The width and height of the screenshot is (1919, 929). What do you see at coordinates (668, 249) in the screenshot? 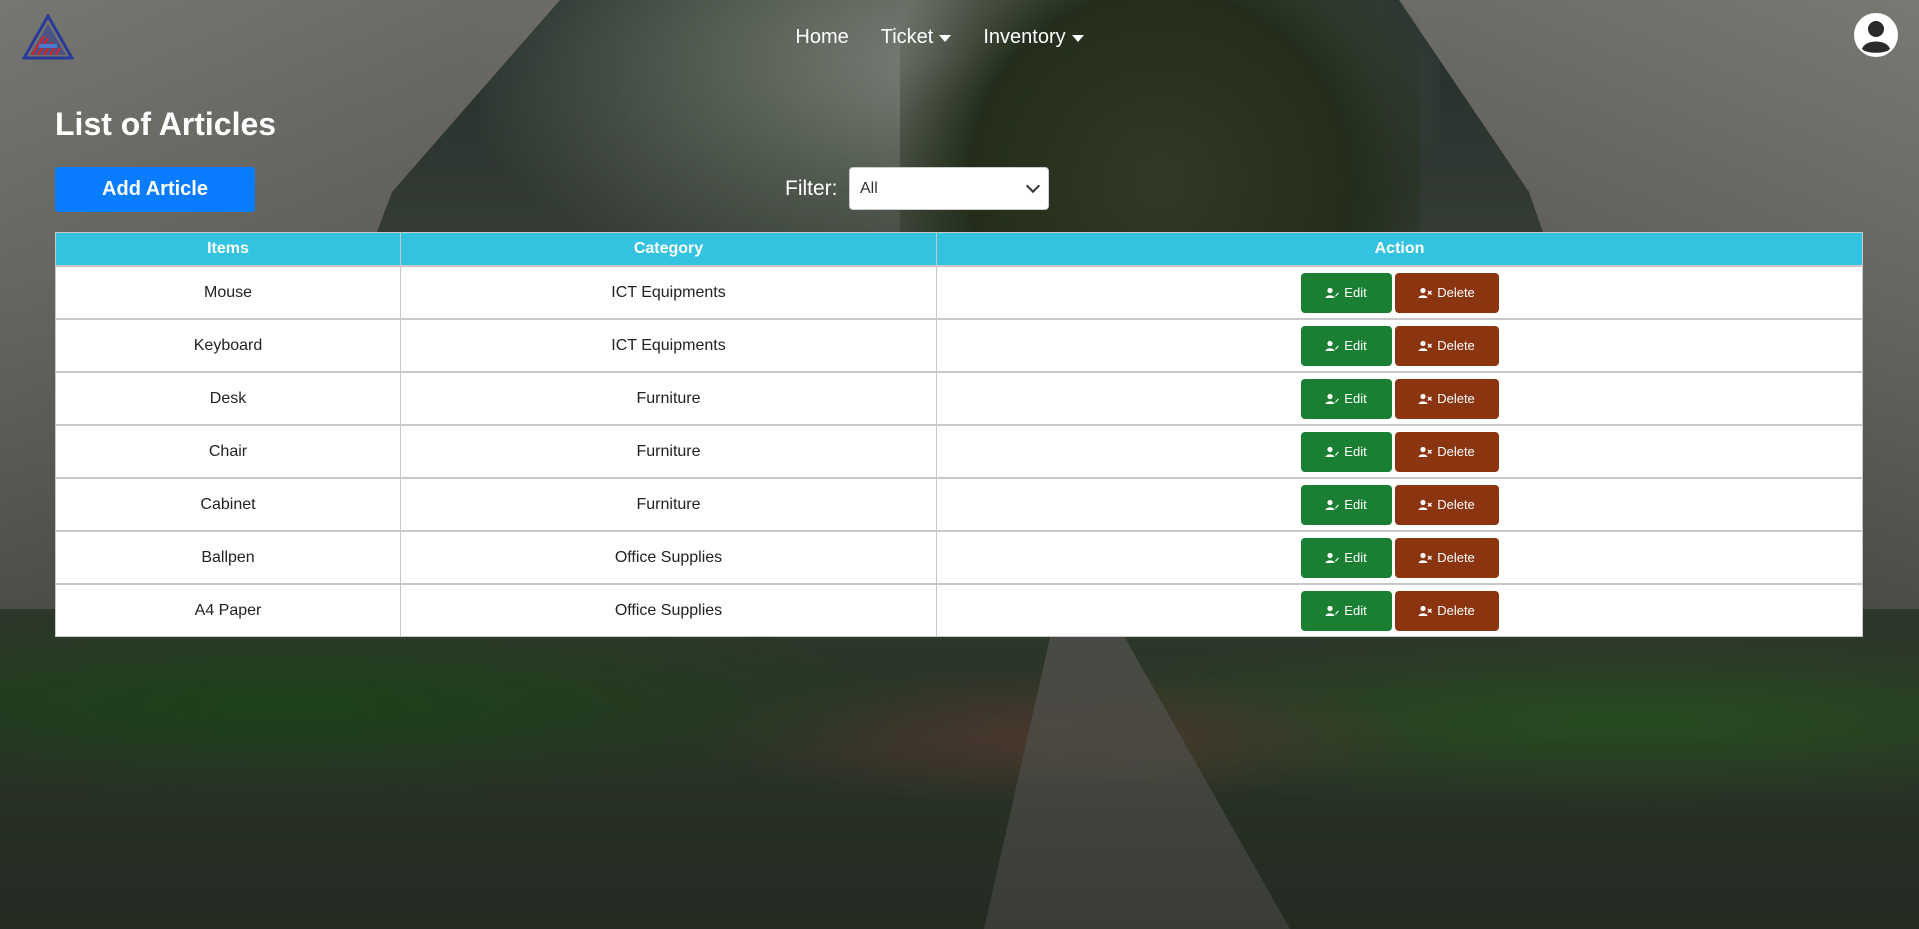
I see `header-category: Category` at bounding box center [668, 249].